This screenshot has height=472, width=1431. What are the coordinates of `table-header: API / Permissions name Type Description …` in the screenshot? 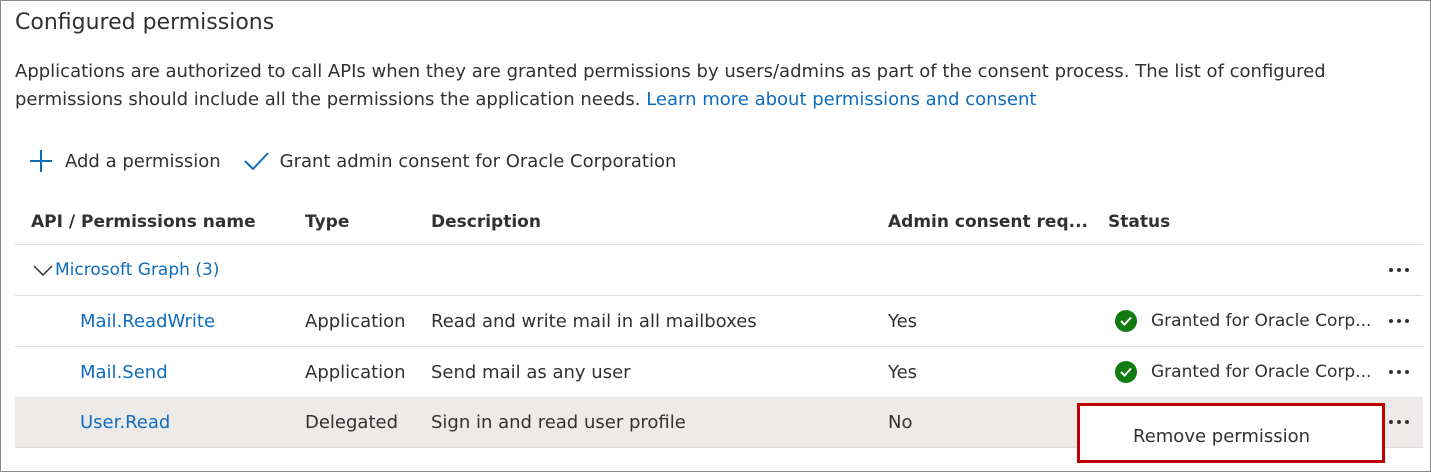 It's located at (719, 222).